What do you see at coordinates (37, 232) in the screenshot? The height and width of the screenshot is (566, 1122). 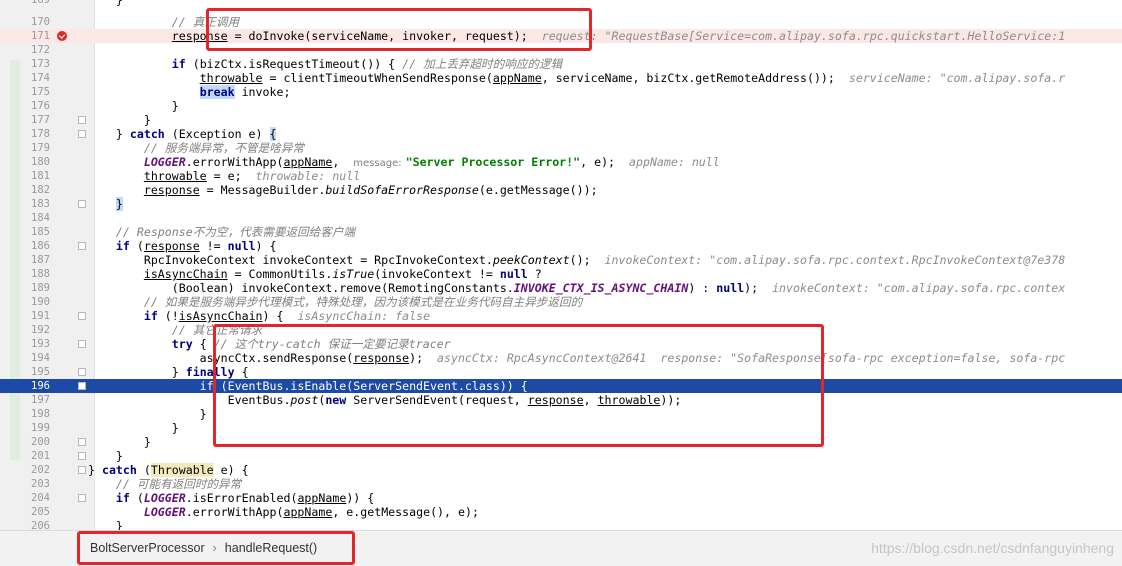 I see `line-number: 185` at bounding box center [37, 232].